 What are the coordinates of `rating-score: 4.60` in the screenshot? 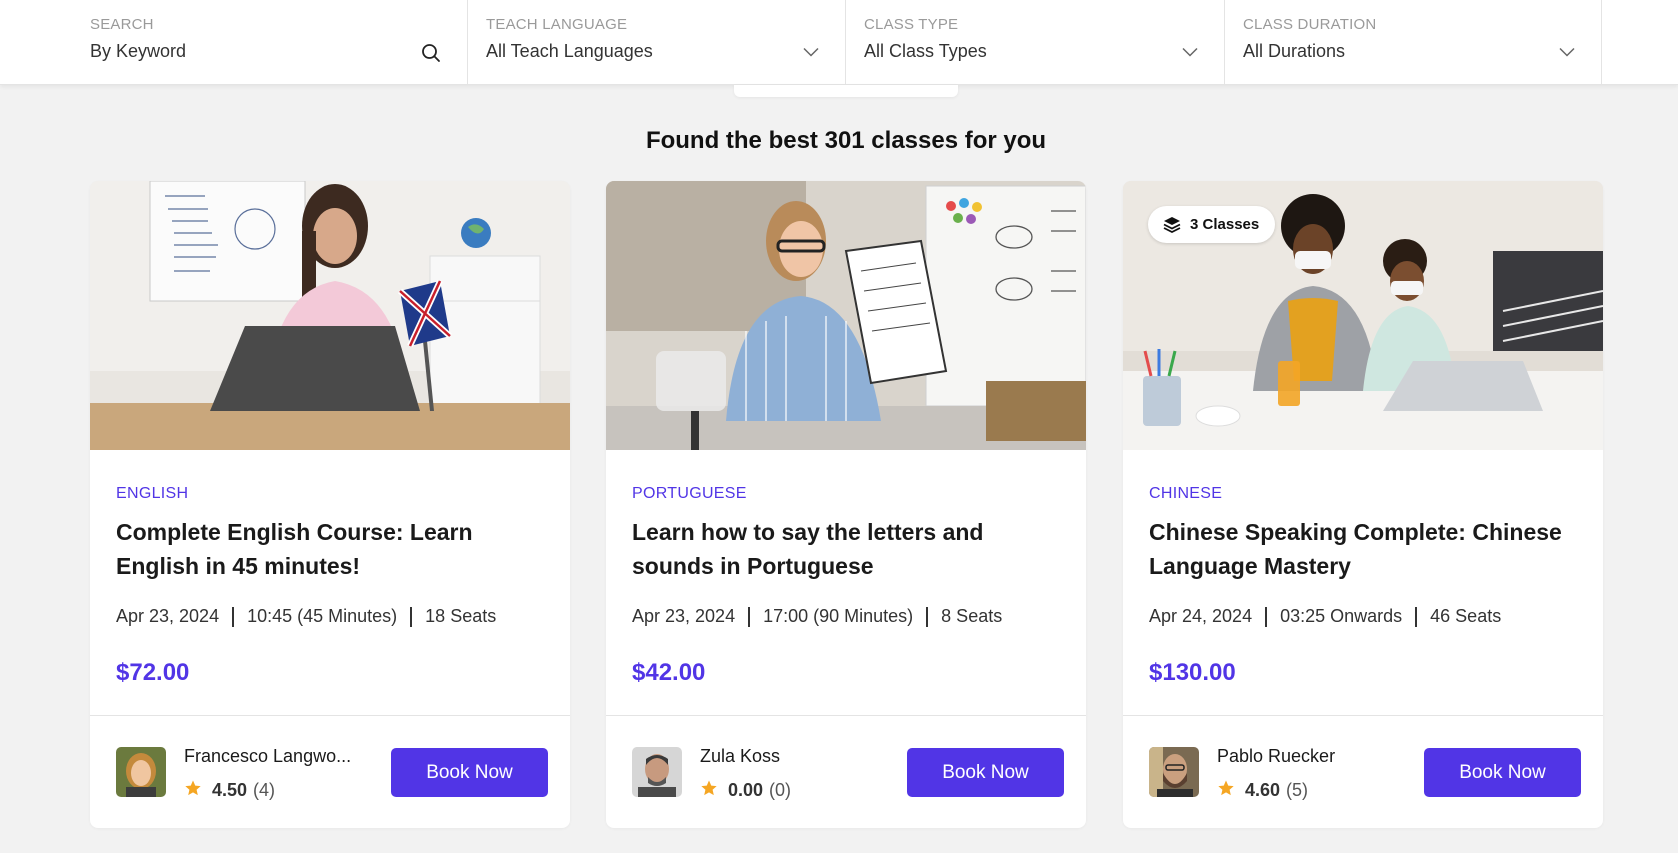 It's located at (1263, 790).